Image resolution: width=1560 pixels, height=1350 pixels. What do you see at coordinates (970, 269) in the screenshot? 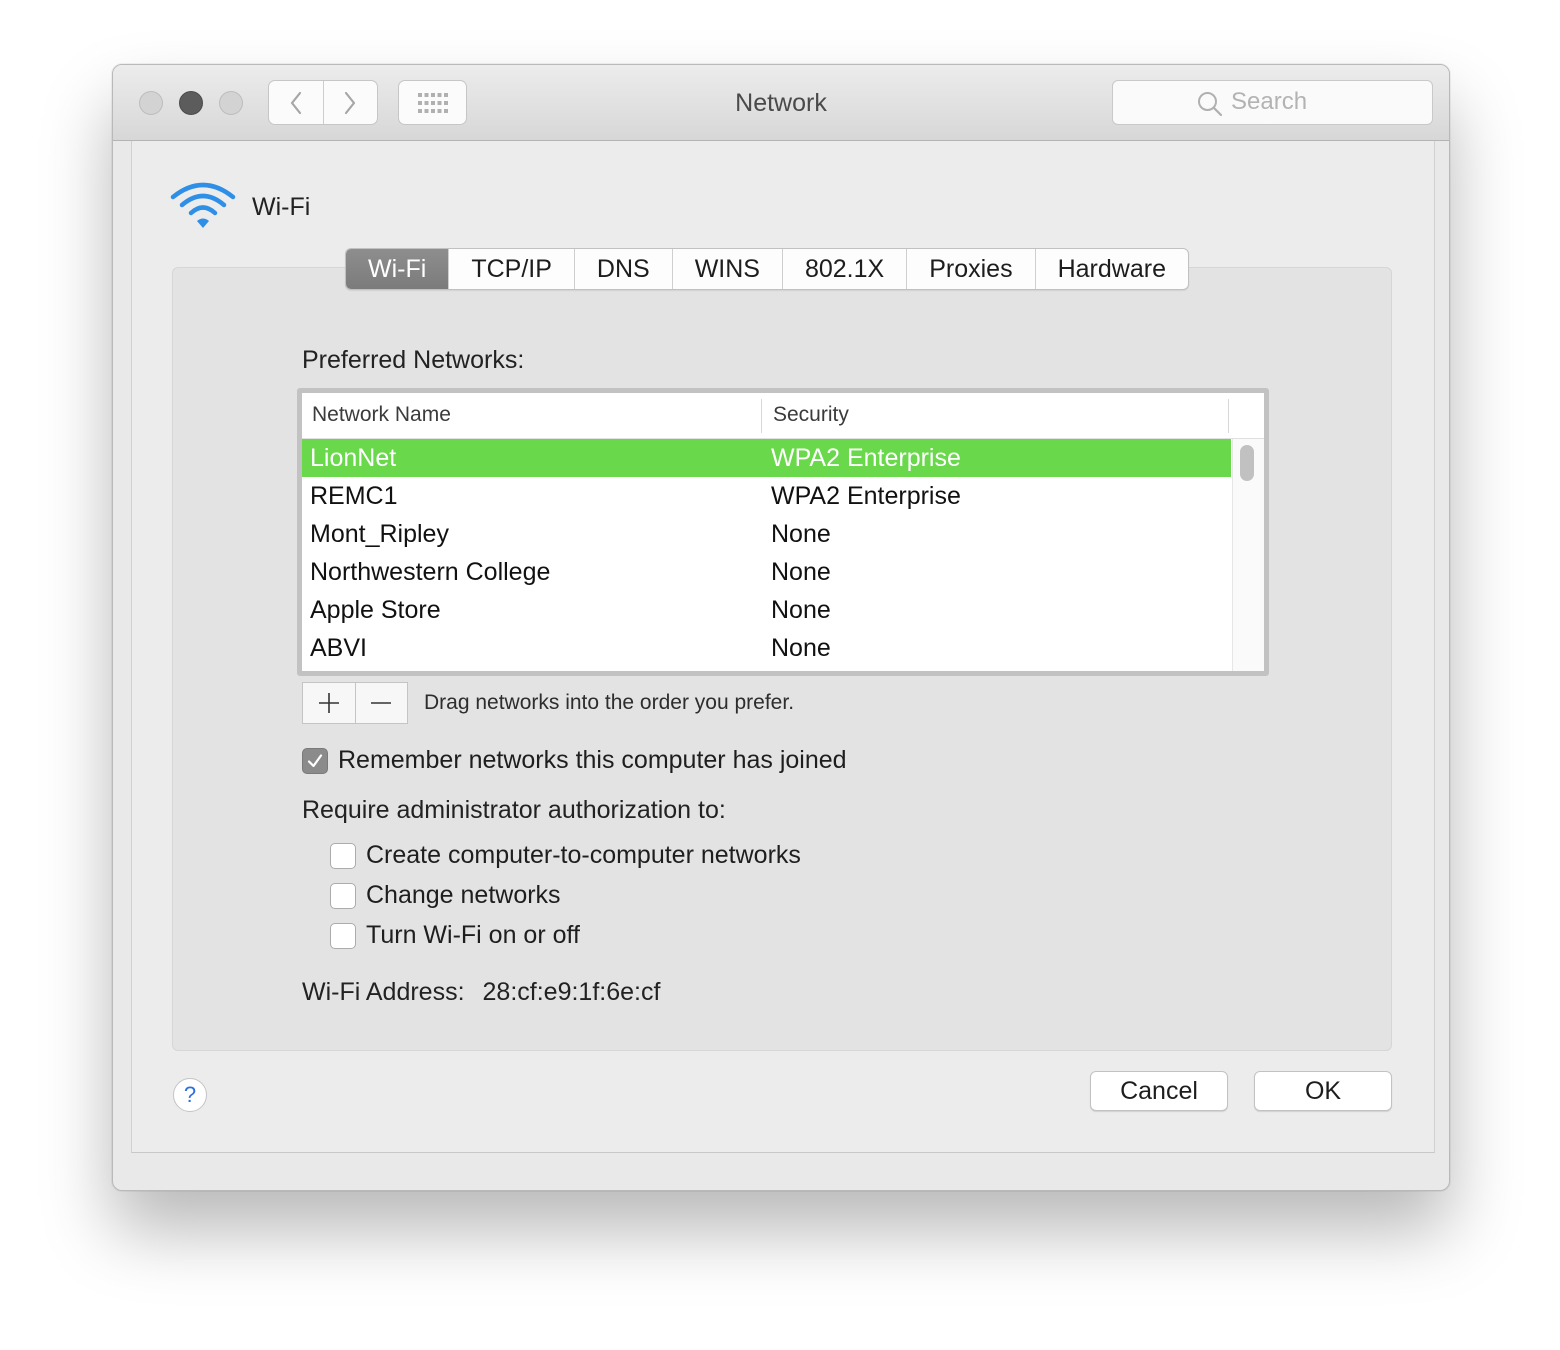
I see `tab-proxies: Proxies` at bounding box center [970, 269].